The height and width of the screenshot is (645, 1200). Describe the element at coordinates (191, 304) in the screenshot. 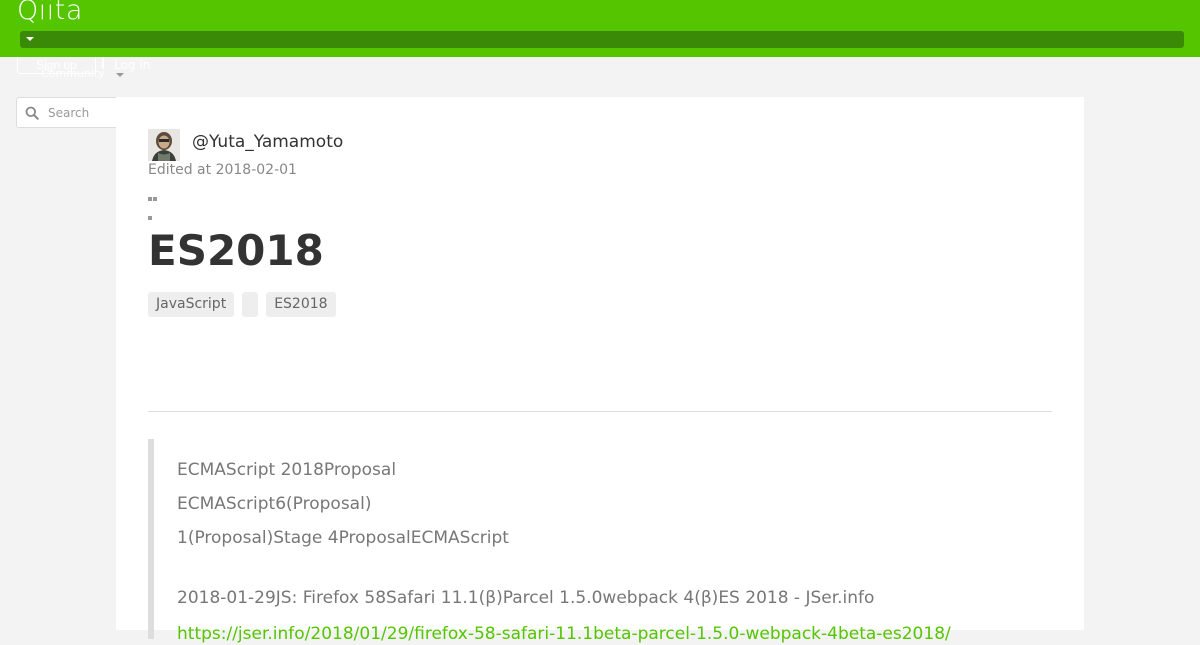

I see `tag-javascript: JavaScript` at that location.